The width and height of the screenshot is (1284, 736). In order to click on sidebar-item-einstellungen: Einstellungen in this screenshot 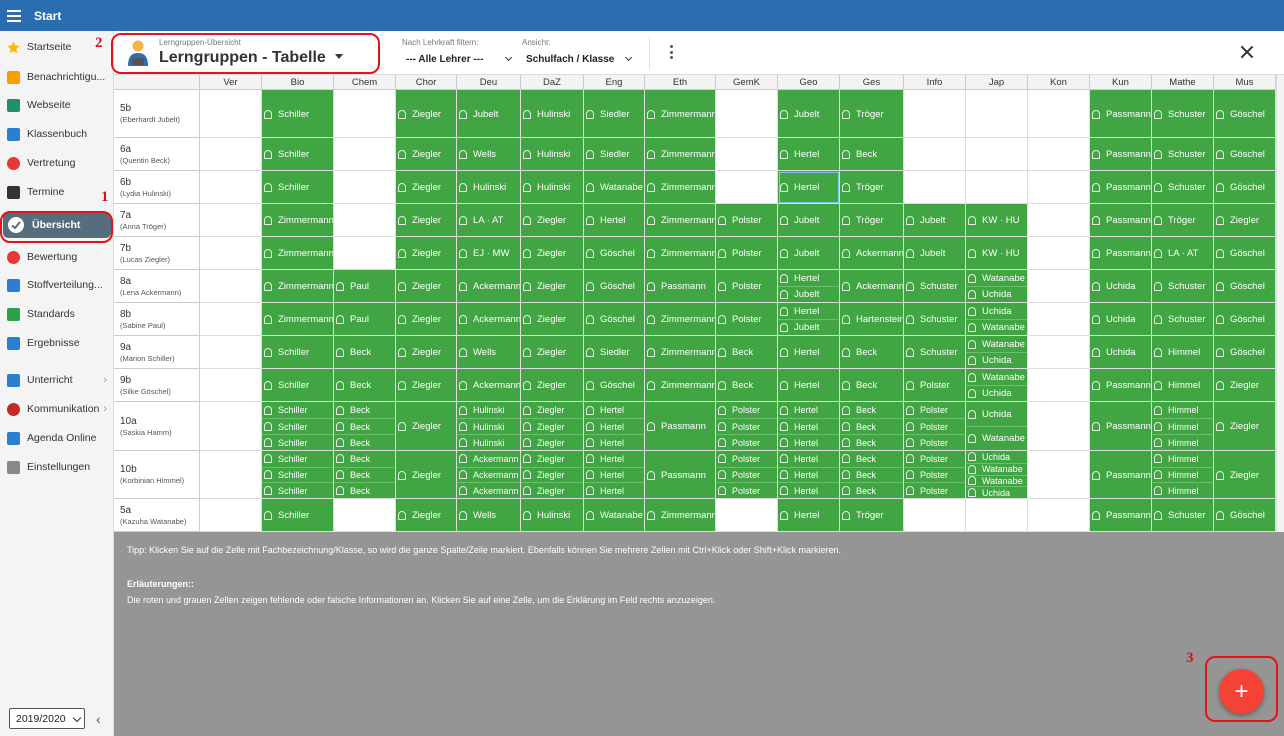, I will do `click(56, 467)`.